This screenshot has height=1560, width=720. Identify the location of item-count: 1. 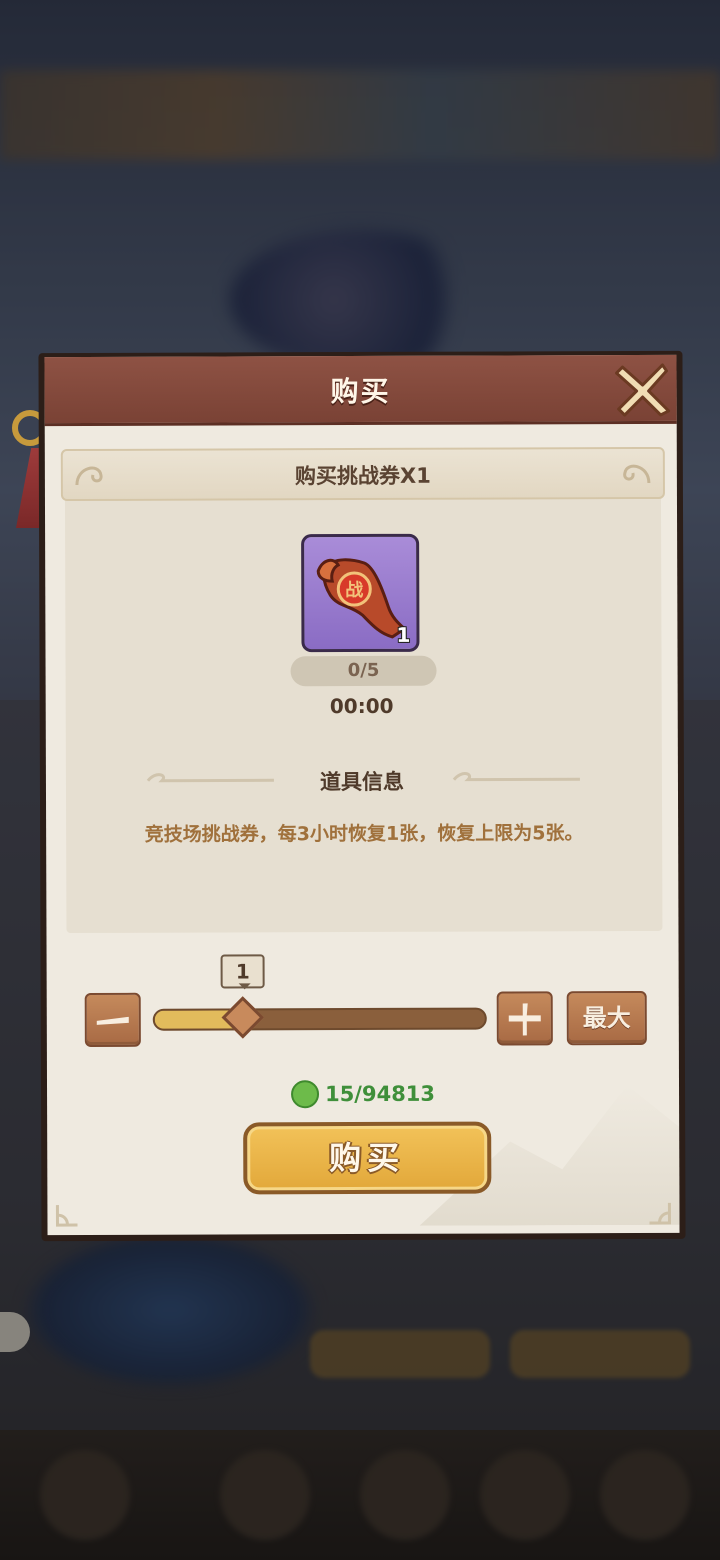
(403, 634).